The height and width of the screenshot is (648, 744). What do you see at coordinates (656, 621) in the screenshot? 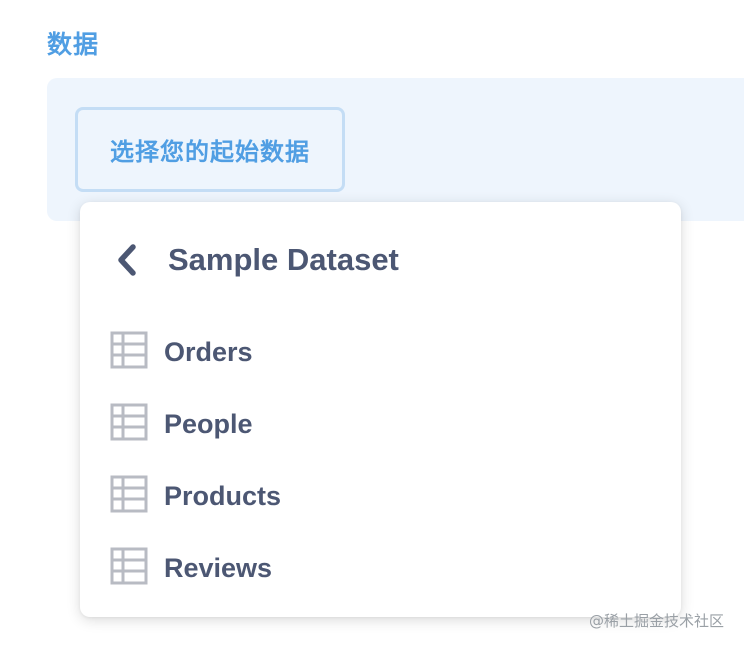
I see `watermark: @稀土掘金技术社区` at bounding box center [656, 621].